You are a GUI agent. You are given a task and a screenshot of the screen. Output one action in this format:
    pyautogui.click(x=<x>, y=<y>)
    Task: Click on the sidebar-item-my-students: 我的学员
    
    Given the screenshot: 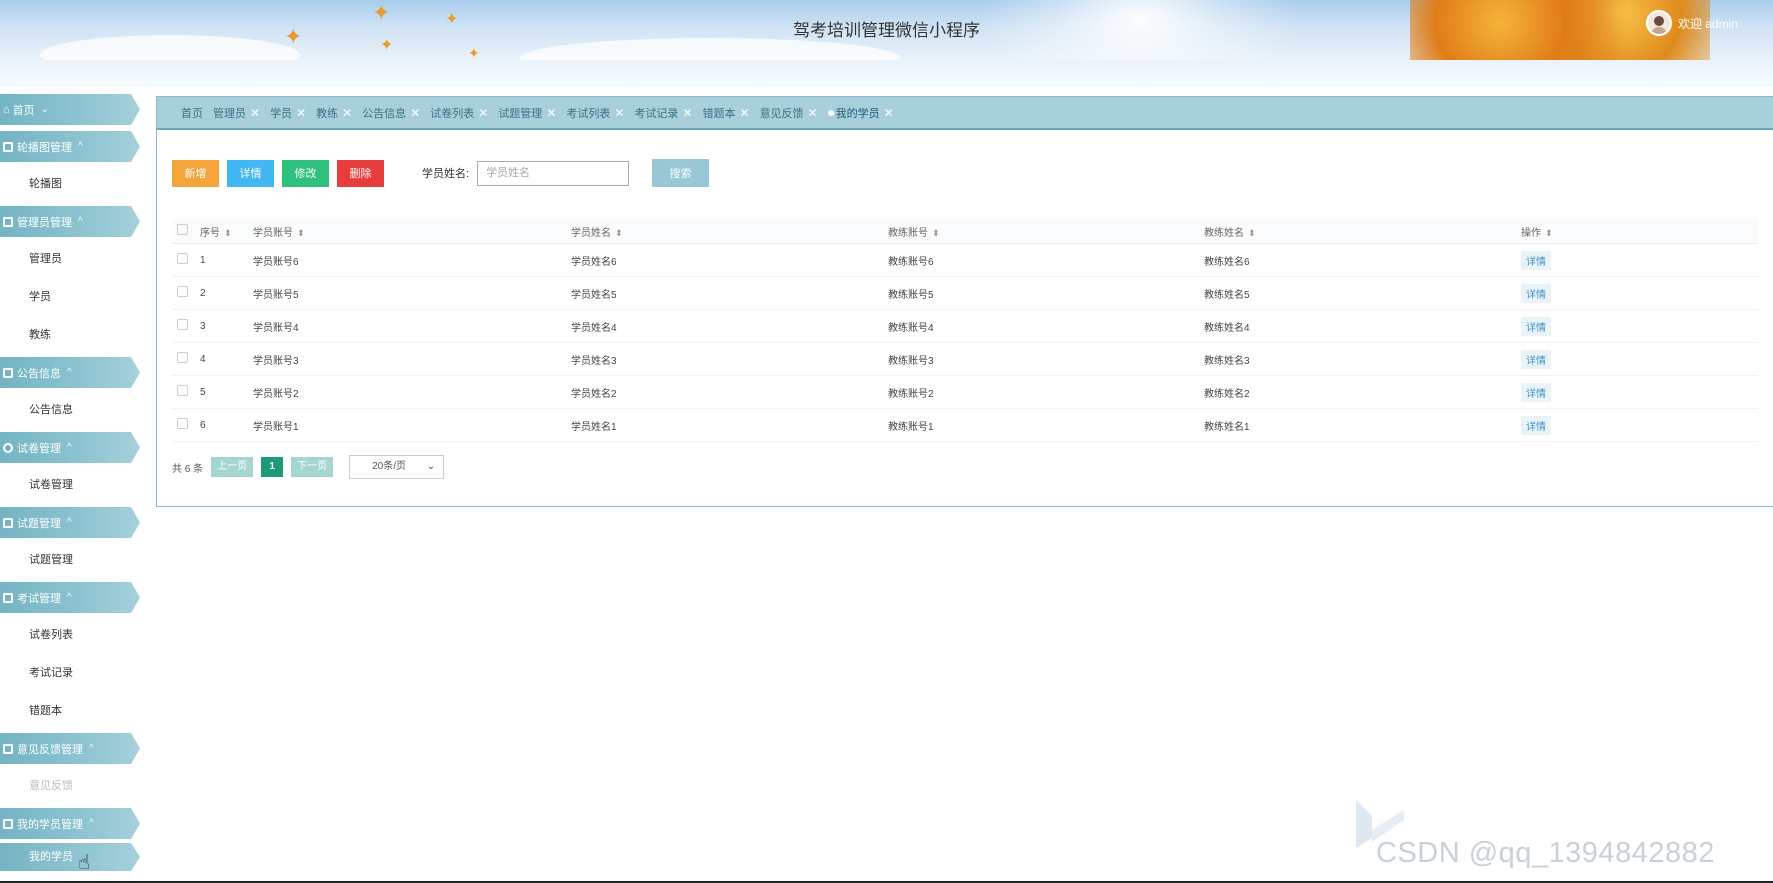 What is the action you would take?
    pyautogui.click(x=70, y=857)
    